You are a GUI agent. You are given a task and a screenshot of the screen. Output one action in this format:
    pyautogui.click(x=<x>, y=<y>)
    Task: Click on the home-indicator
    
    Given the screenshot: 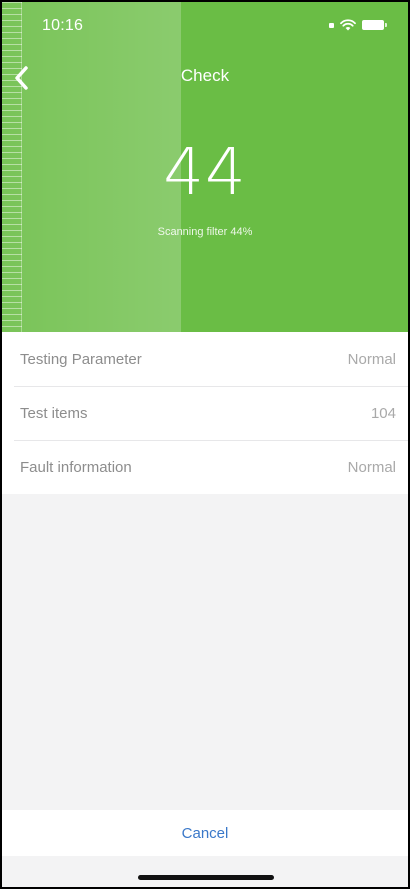 What is the action you would take?
    pyautogui.click(x=206, y=877)
    